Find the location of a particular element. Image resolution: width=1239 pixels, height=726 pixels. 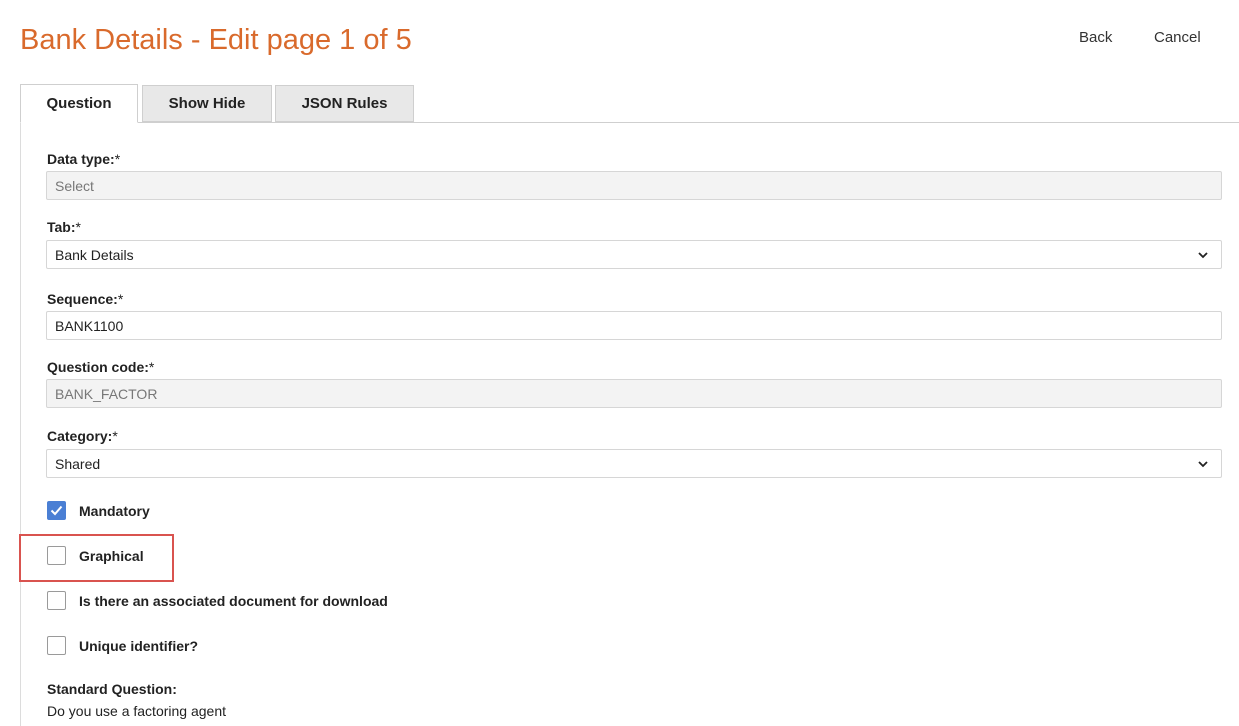

tab-show-hide: Show Hide is located at coordinates (207, 103).